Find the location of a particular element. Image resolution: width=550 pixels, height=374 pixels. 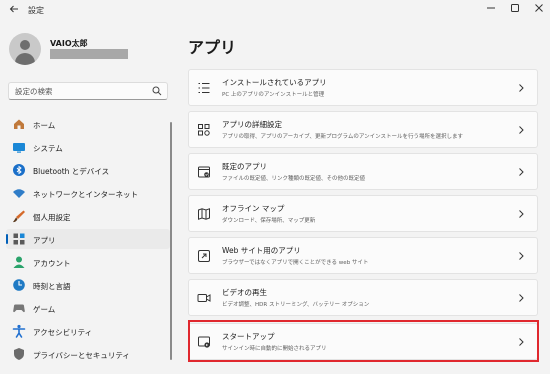

active-indicator is located at coordinates (7, 239).